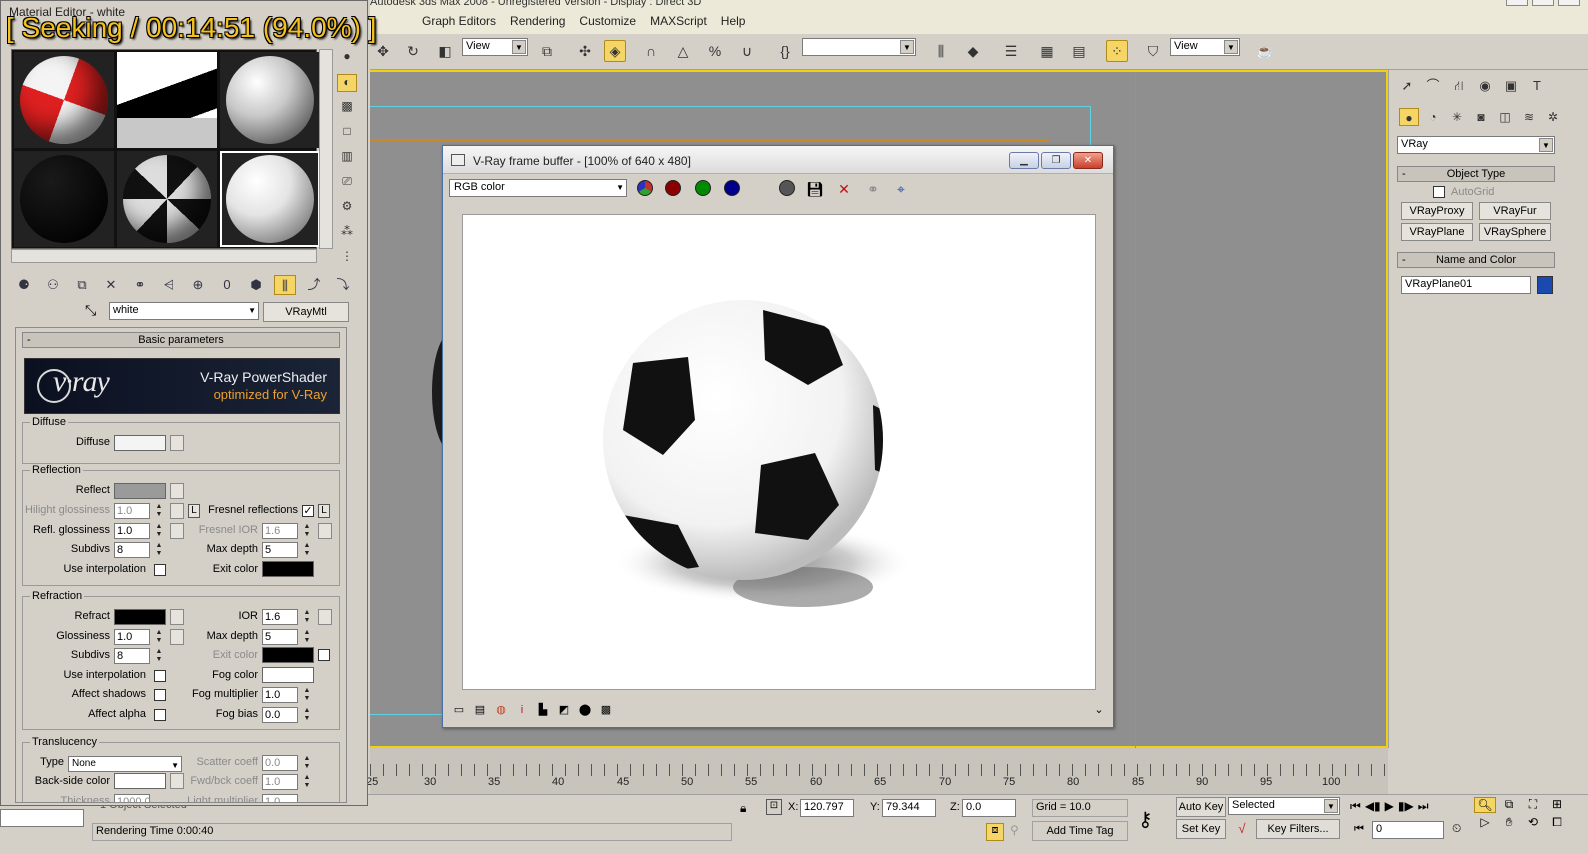 This screenshot has height=854, width=1588. Describe the element at coordinates (495, 47) in the screenshot. I see `ref-coord-dropdown: View ▼` at that location.